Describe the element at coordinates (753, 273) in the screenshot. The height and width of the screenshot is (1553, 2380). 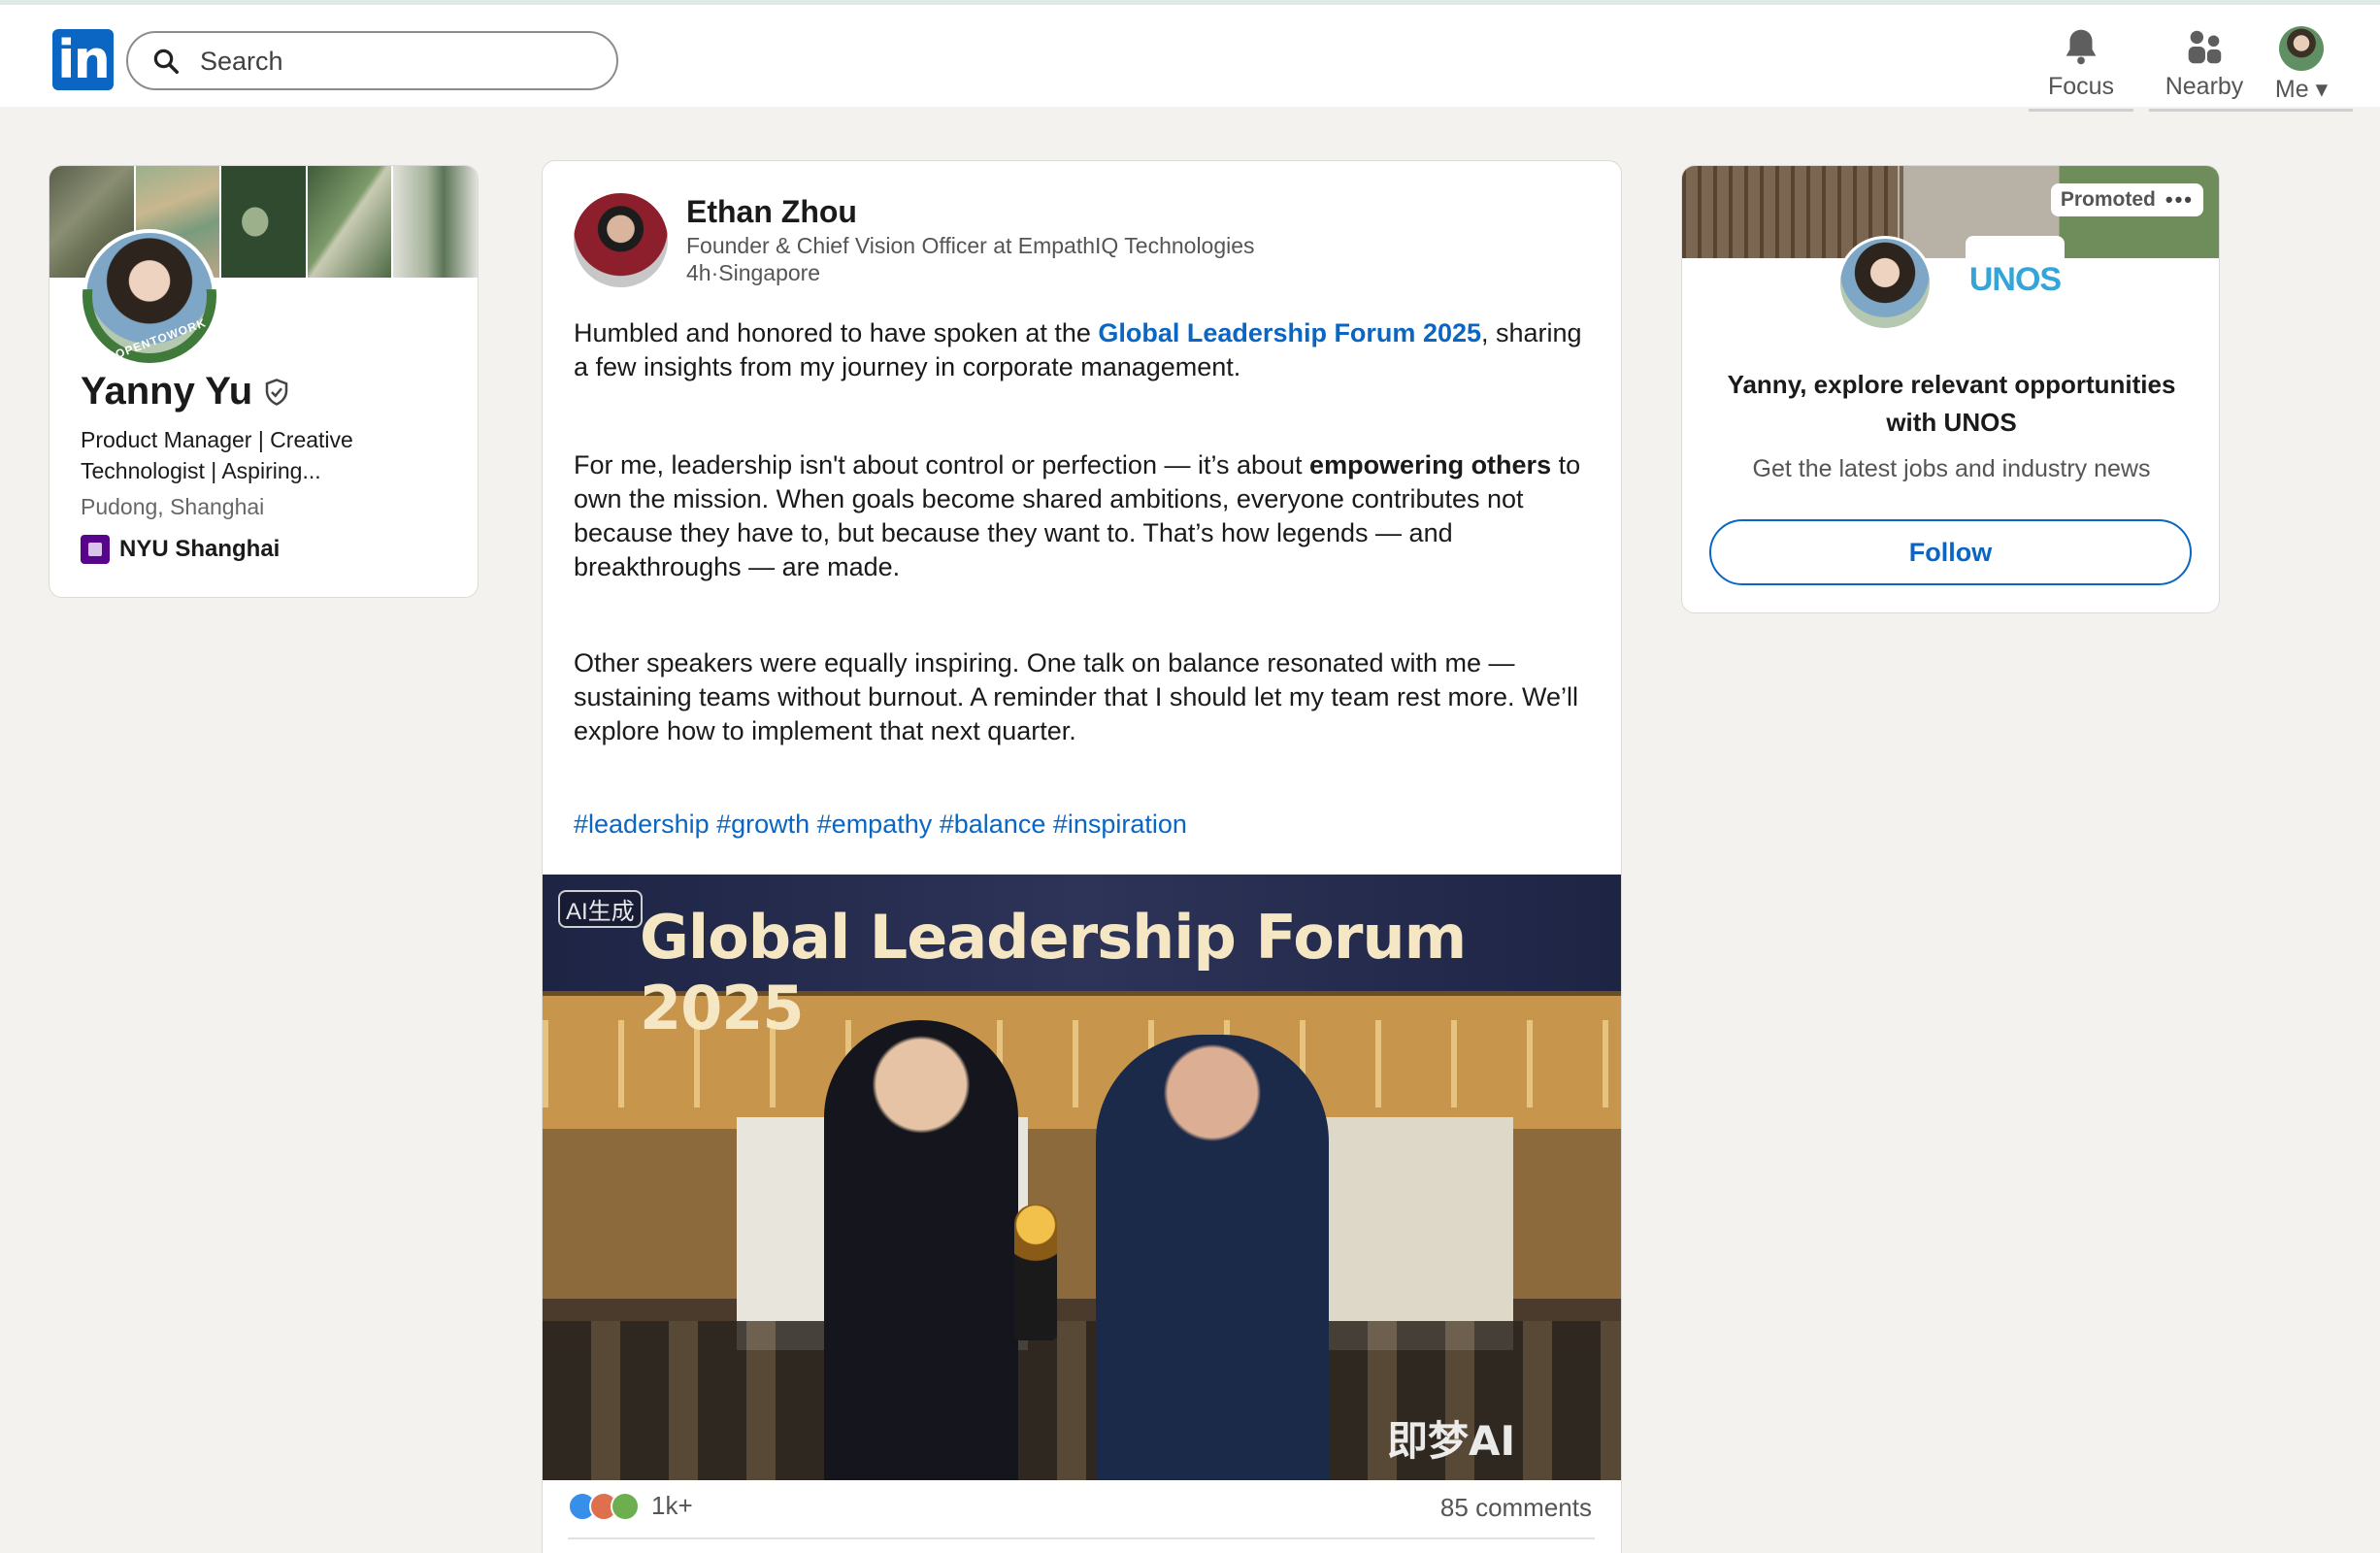
I see `post-timestamp: 4h·Singapore` at that location.